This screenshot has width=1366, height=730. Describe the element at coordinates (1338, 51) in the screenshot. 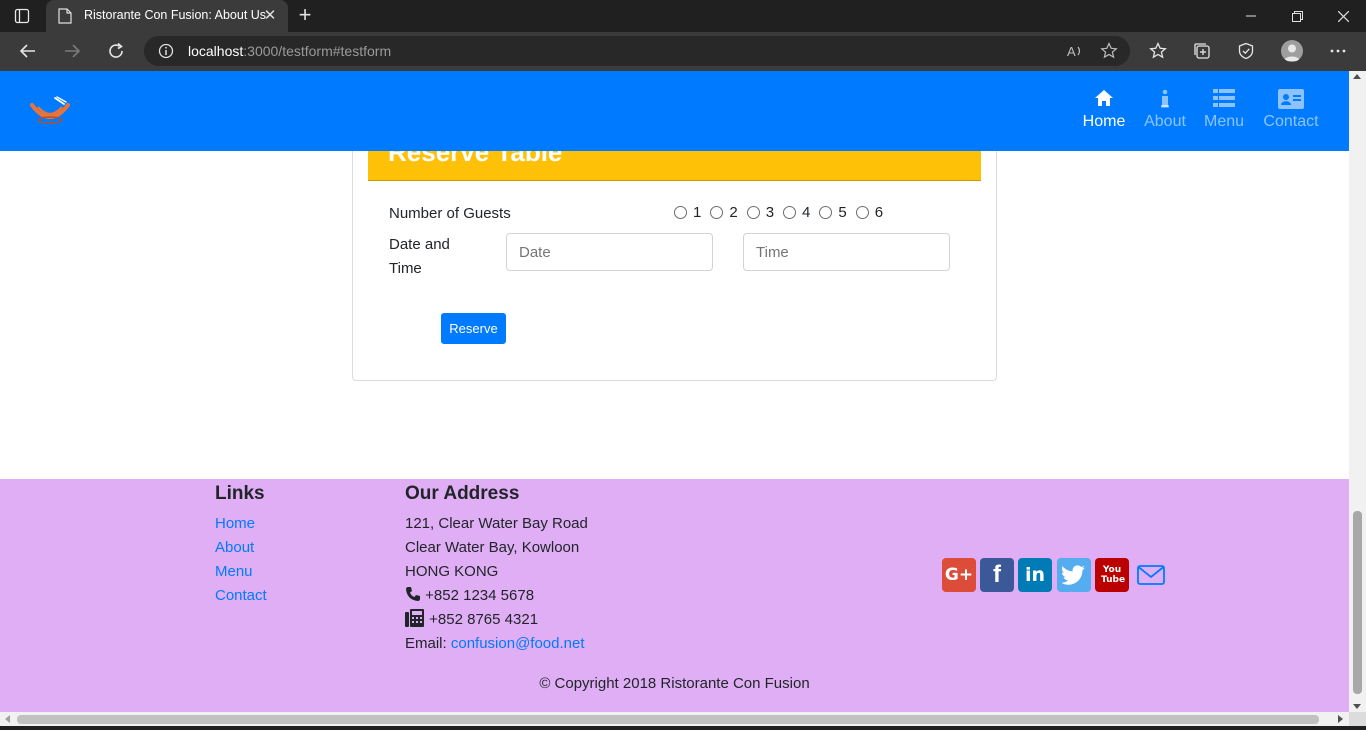

I see `more-options-icon` at that location.